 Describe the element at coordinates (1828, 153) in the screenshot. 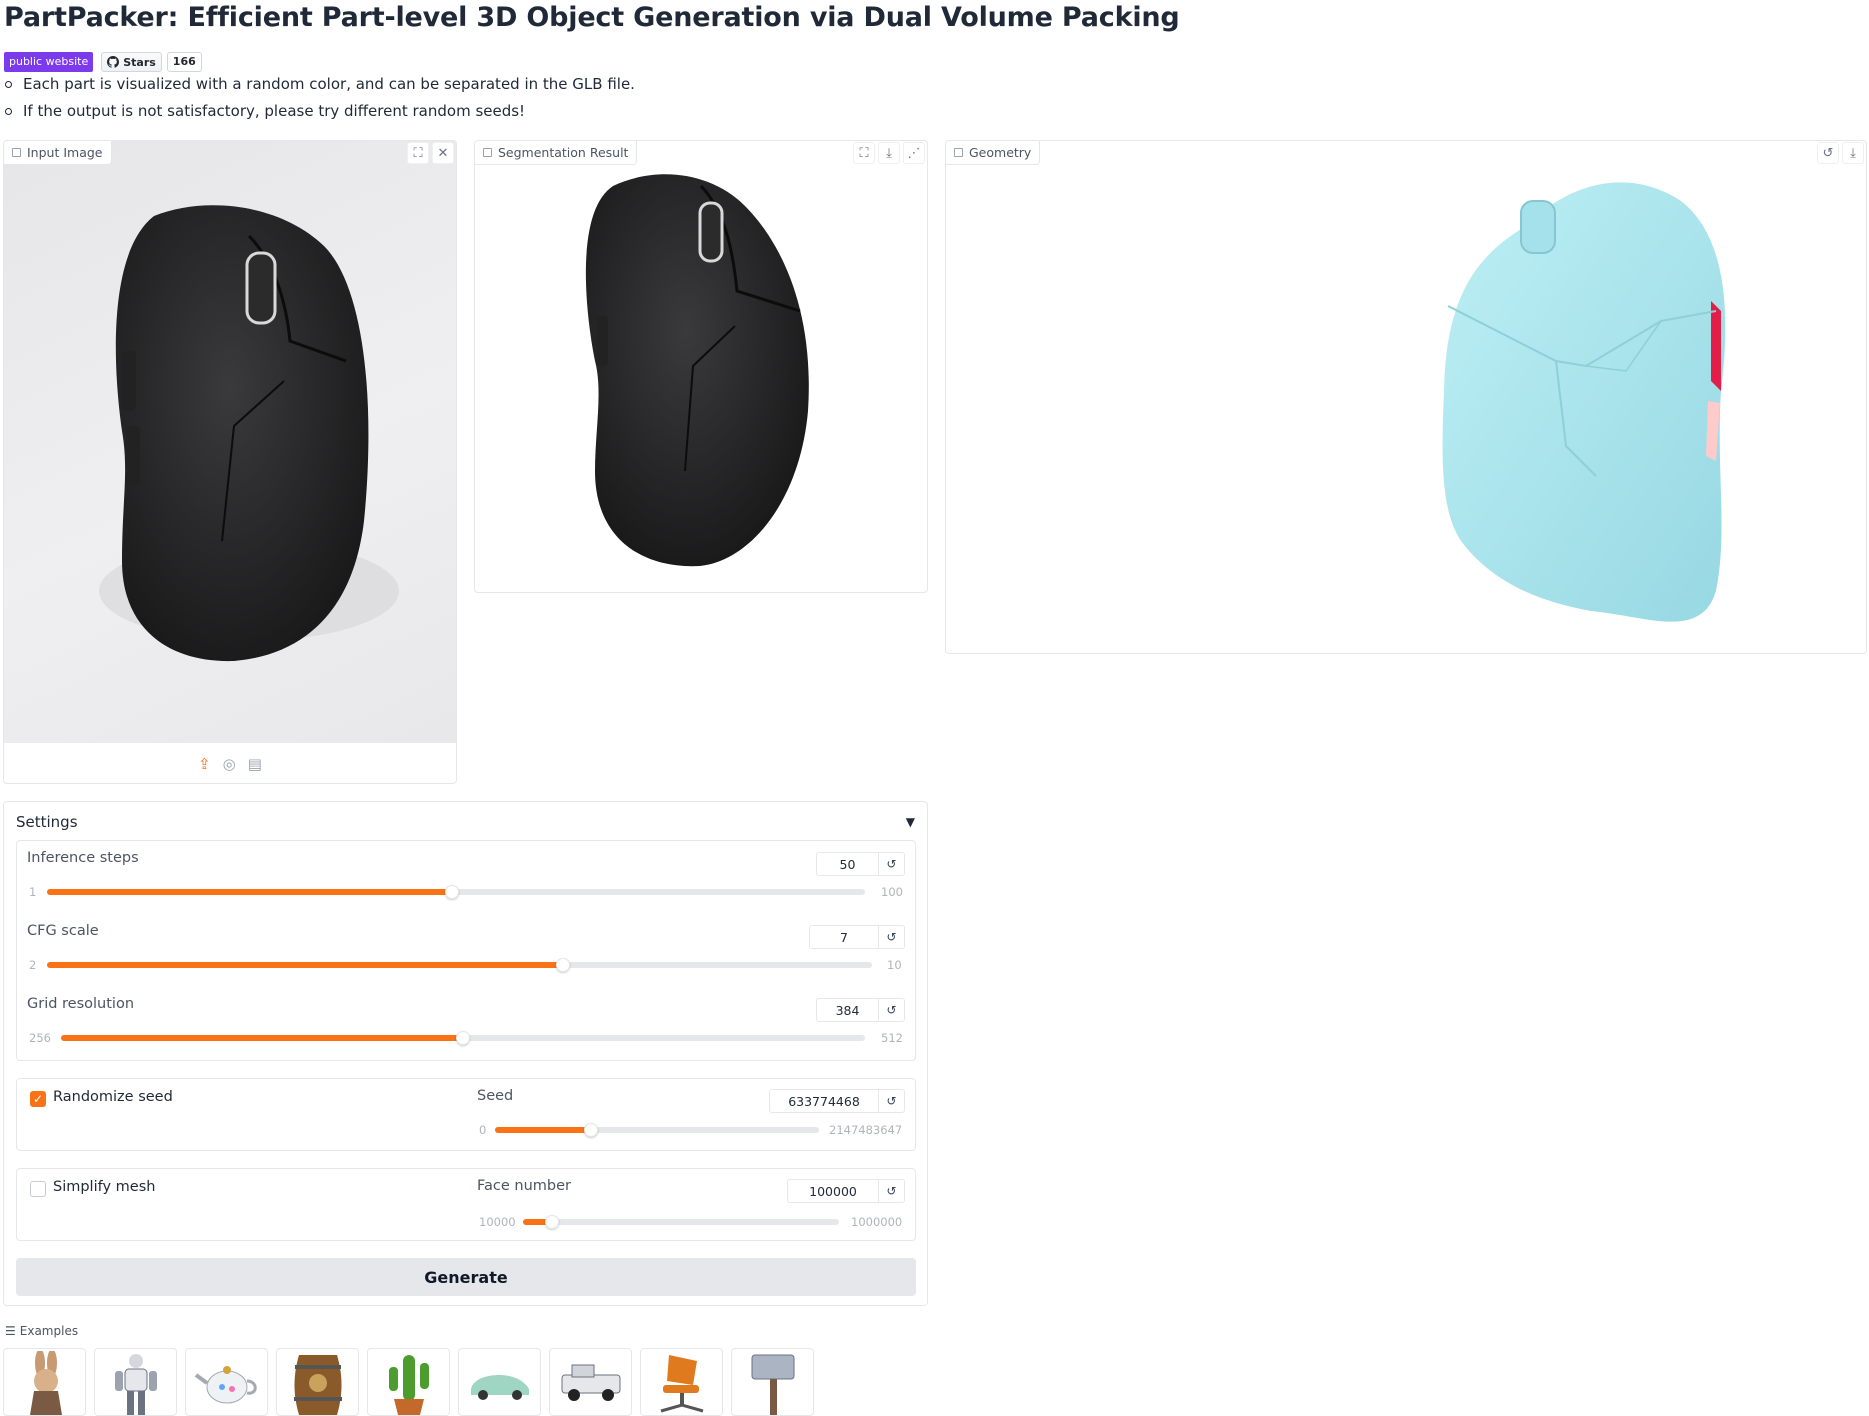

I see `reset-view-icon: ↺` at that location.